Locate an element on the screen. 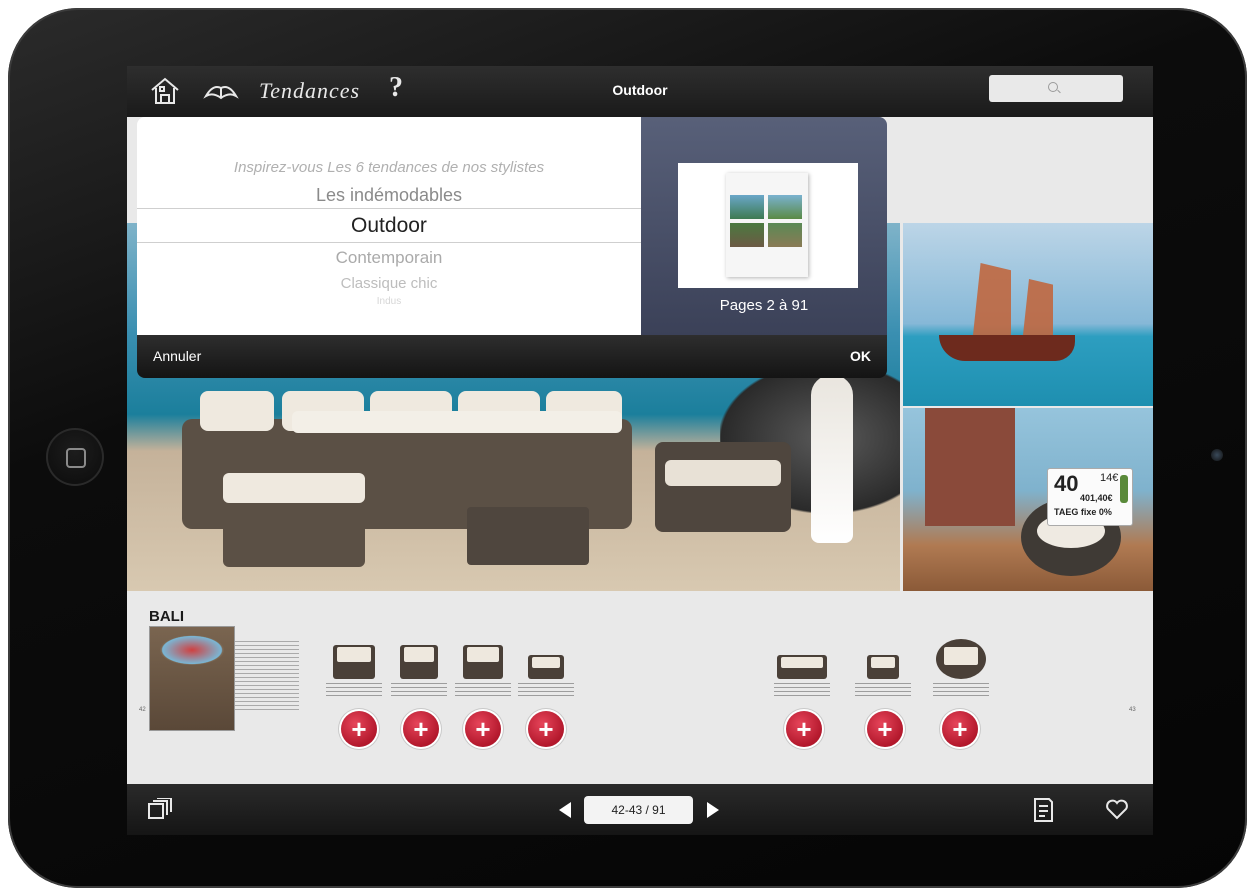  shopping-list-icon is located at coordinates (1043, 812).